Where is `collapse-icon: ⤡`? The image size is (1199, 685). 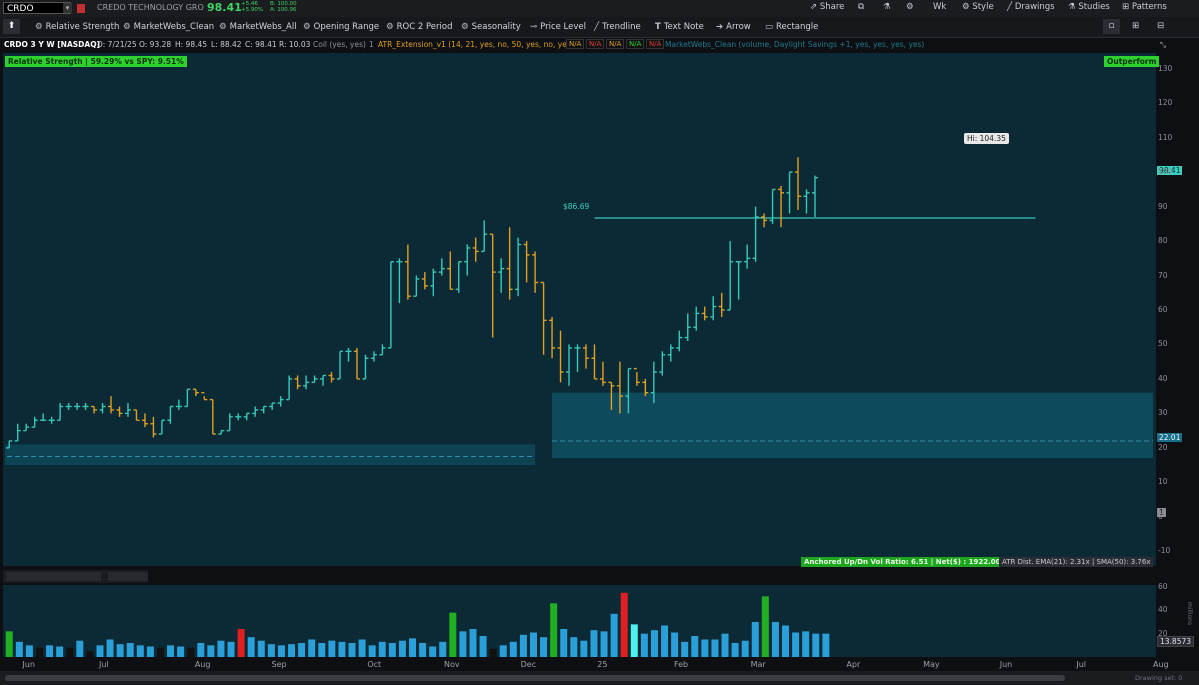 collapse-icon: ⤡ is located at coordinates (1163, 45).